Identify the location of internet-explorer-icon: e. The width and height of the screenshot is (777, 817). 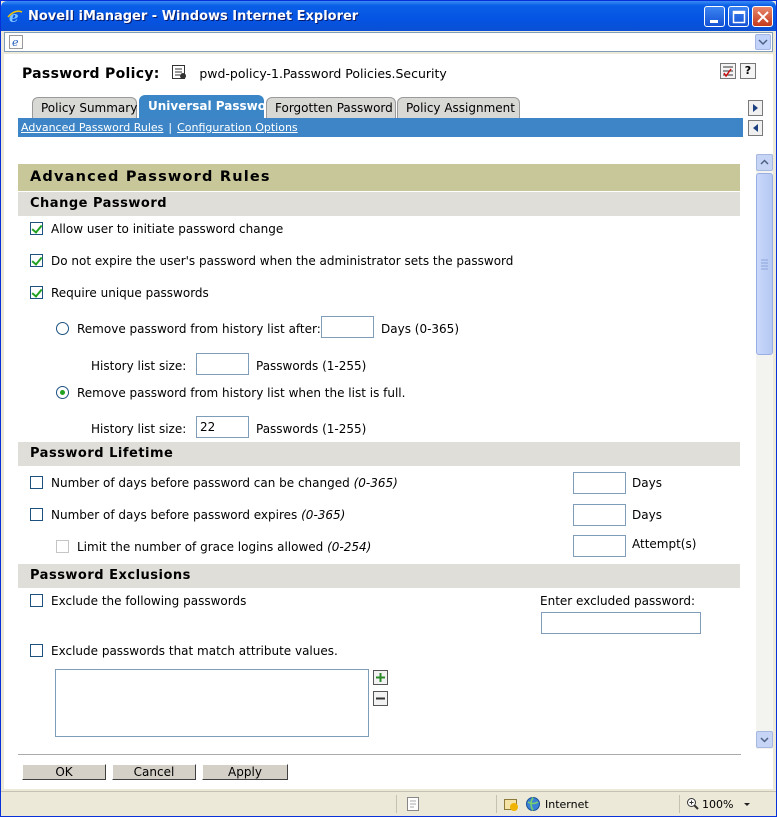
(15, 16).